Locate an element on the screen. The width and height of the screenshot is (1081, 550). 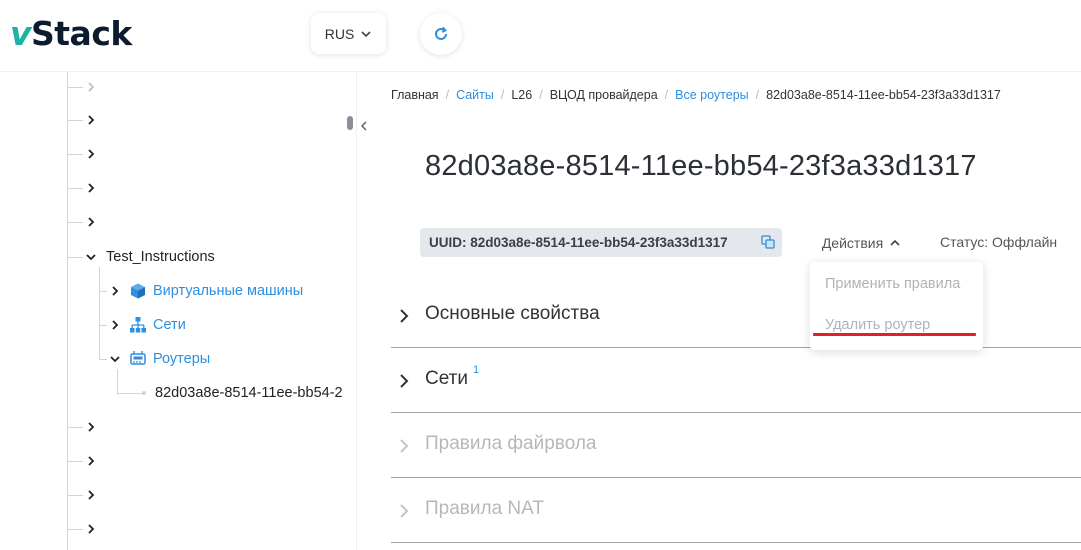
actions-dropdown-menu: Применить правила Удалить роутер is located at coordinates (896, 306).